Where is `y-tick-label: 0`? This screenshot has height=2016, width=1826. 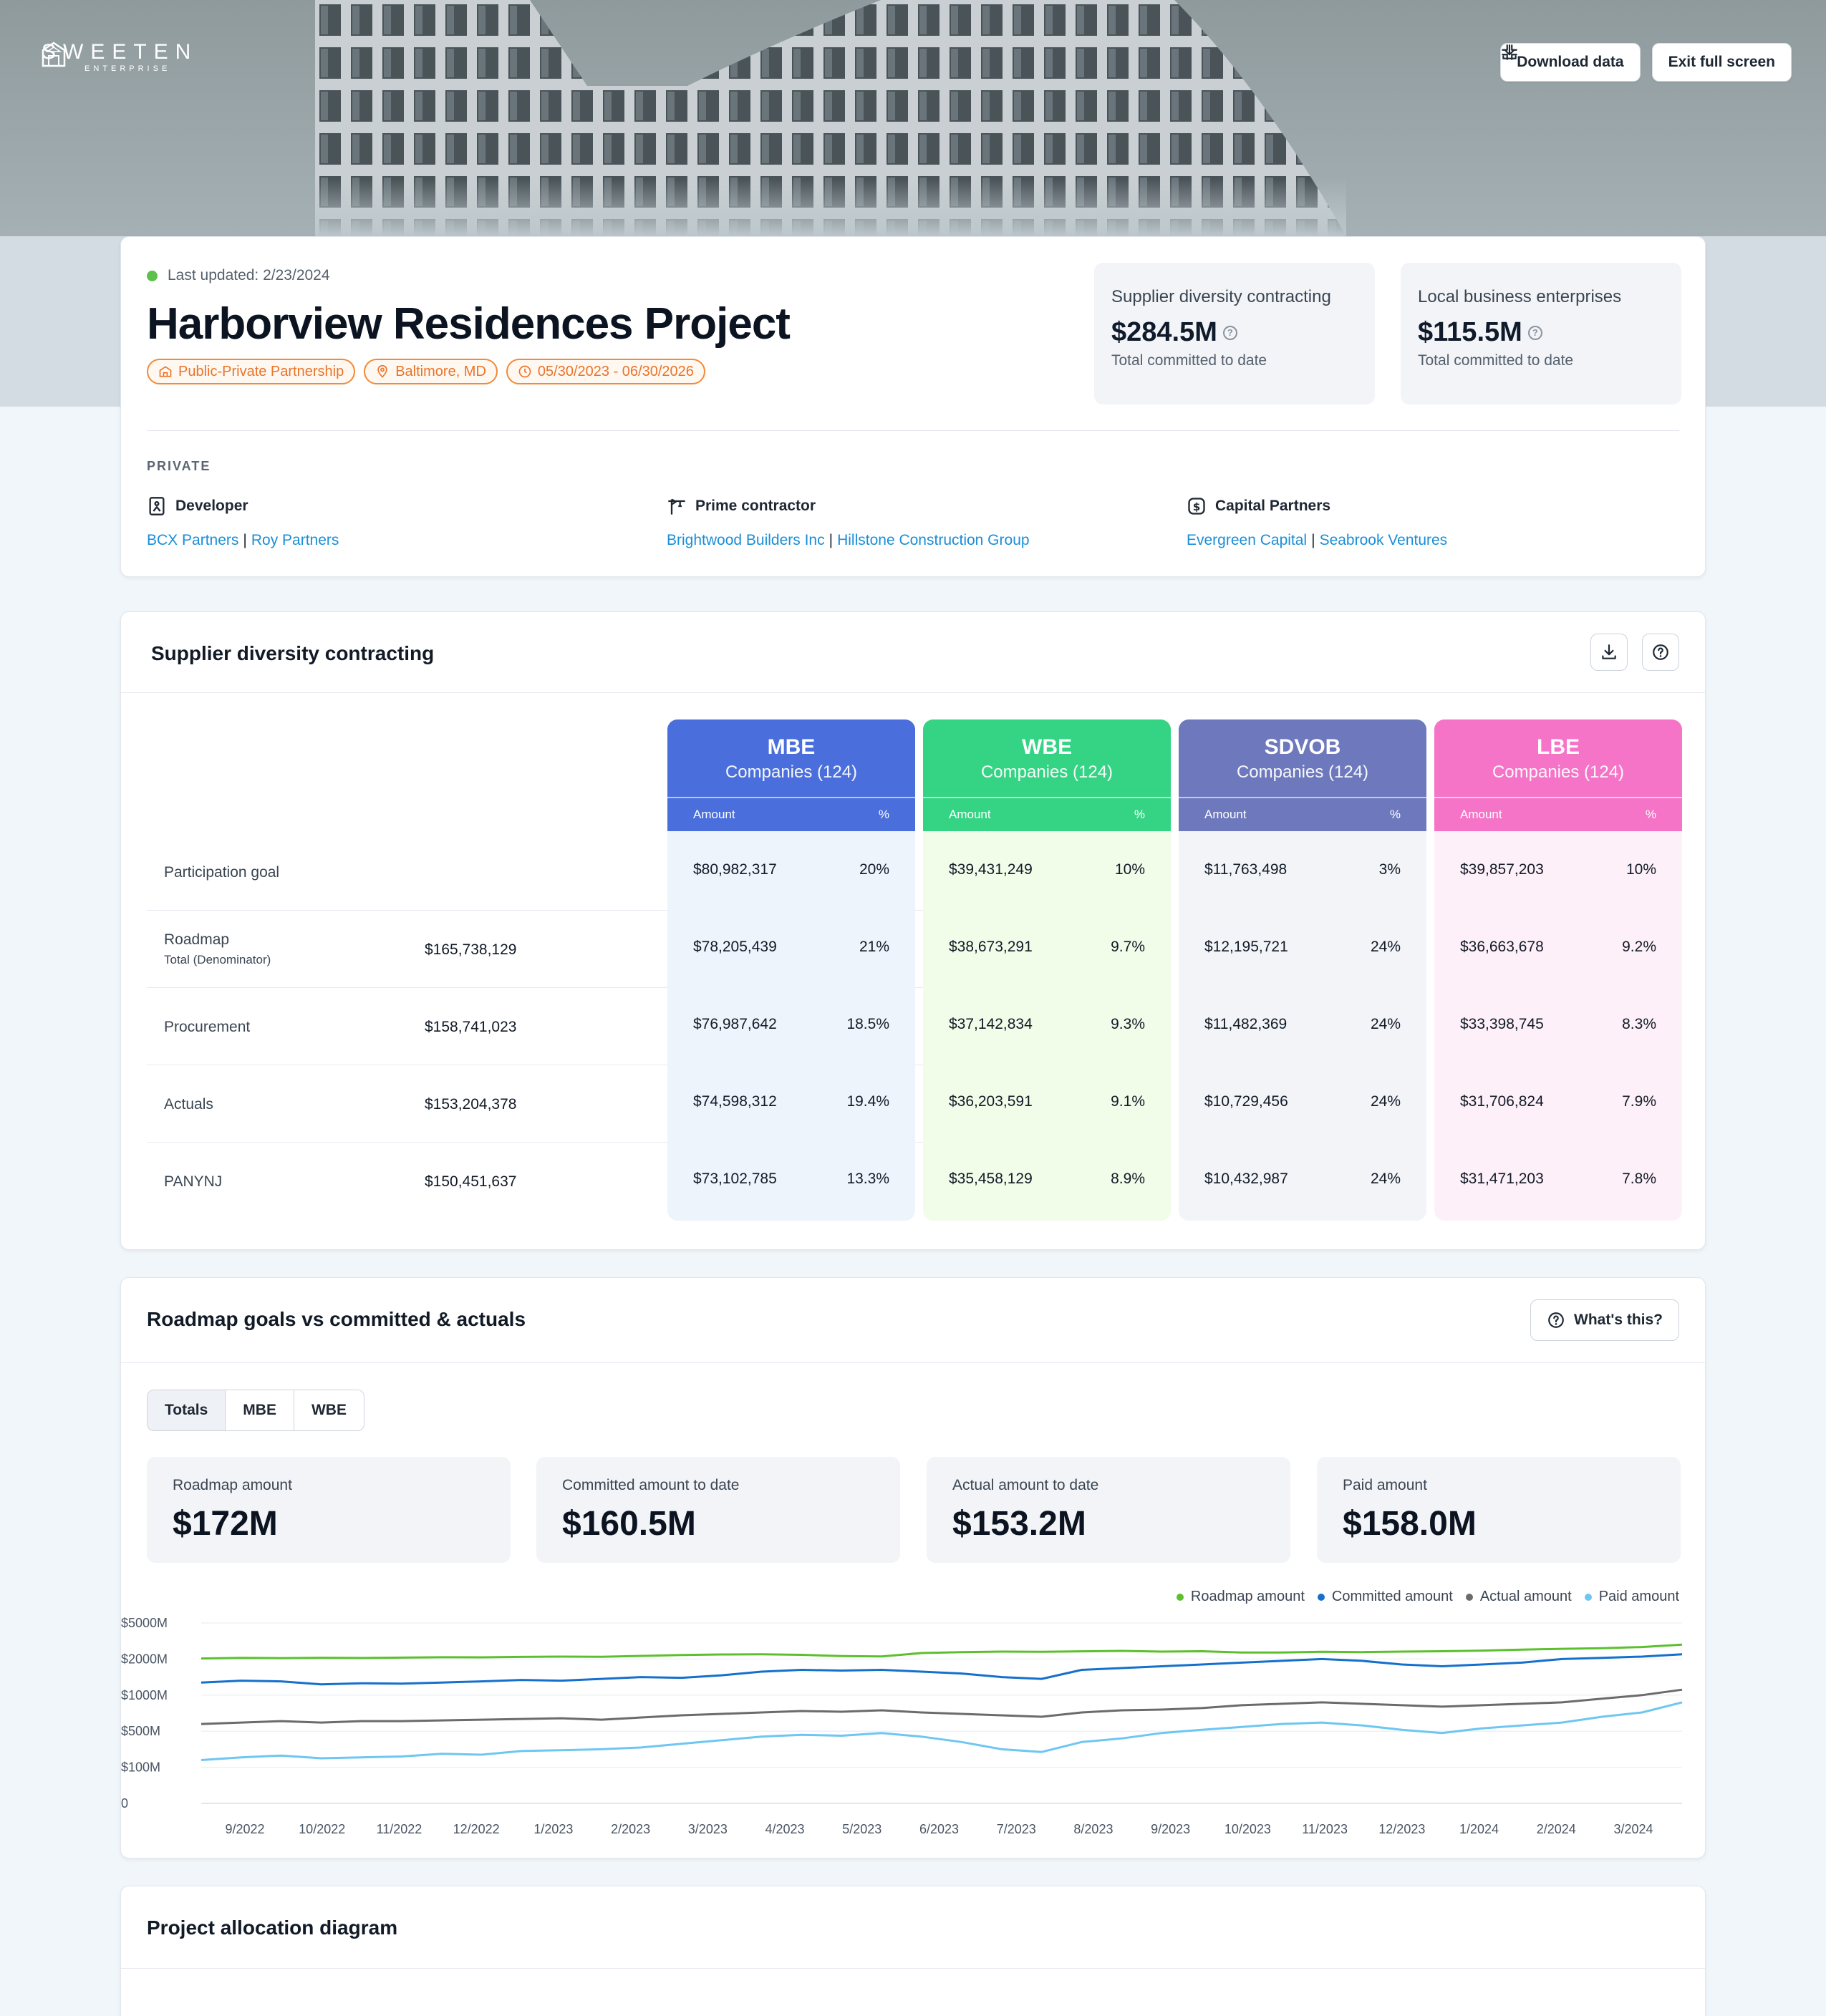
y-tick-label: 0 is located at coordinates (124, 1803).